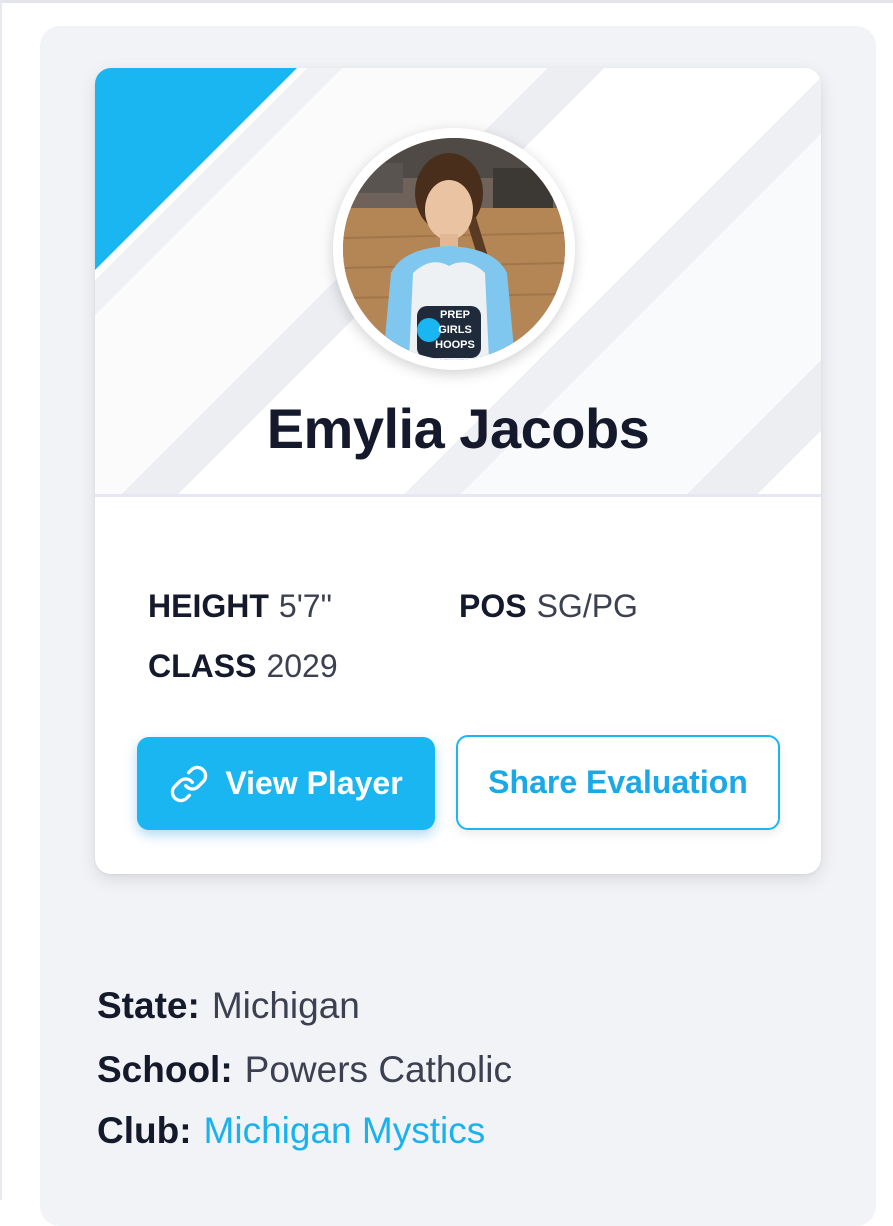 This screenshot has width=893, height=1226. I want to click on avatar: PREP GIRLS HOOPS, so click(454, 249).